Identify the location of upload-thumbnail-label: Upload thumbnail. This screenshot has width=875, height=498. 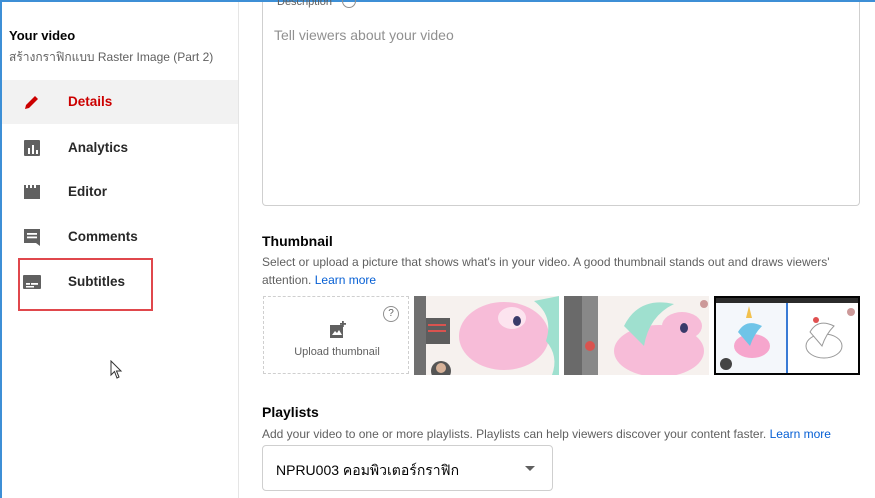
(337, 352).